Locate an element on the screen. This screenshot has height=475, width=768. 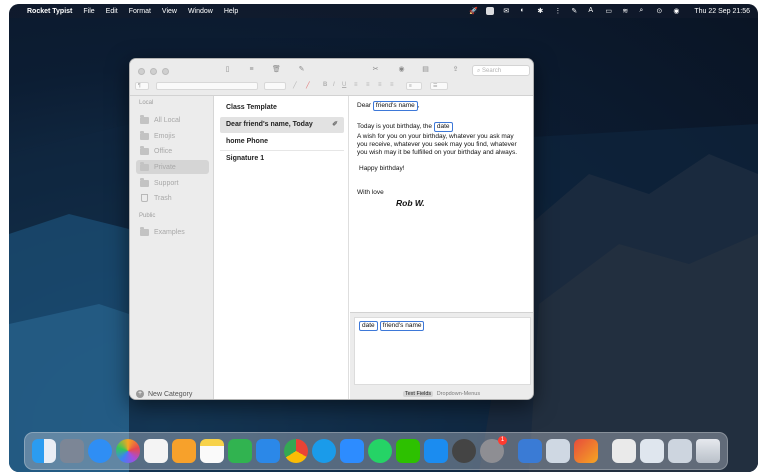
bold-icon: B is located at coordinates (325, 85).